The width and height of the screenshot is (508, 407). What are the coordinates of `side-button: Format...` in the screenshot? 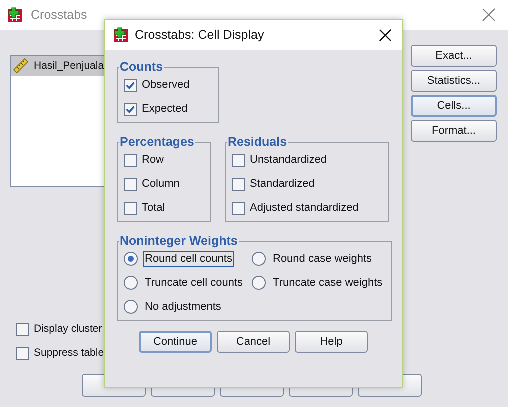 It's located at (454, 131).